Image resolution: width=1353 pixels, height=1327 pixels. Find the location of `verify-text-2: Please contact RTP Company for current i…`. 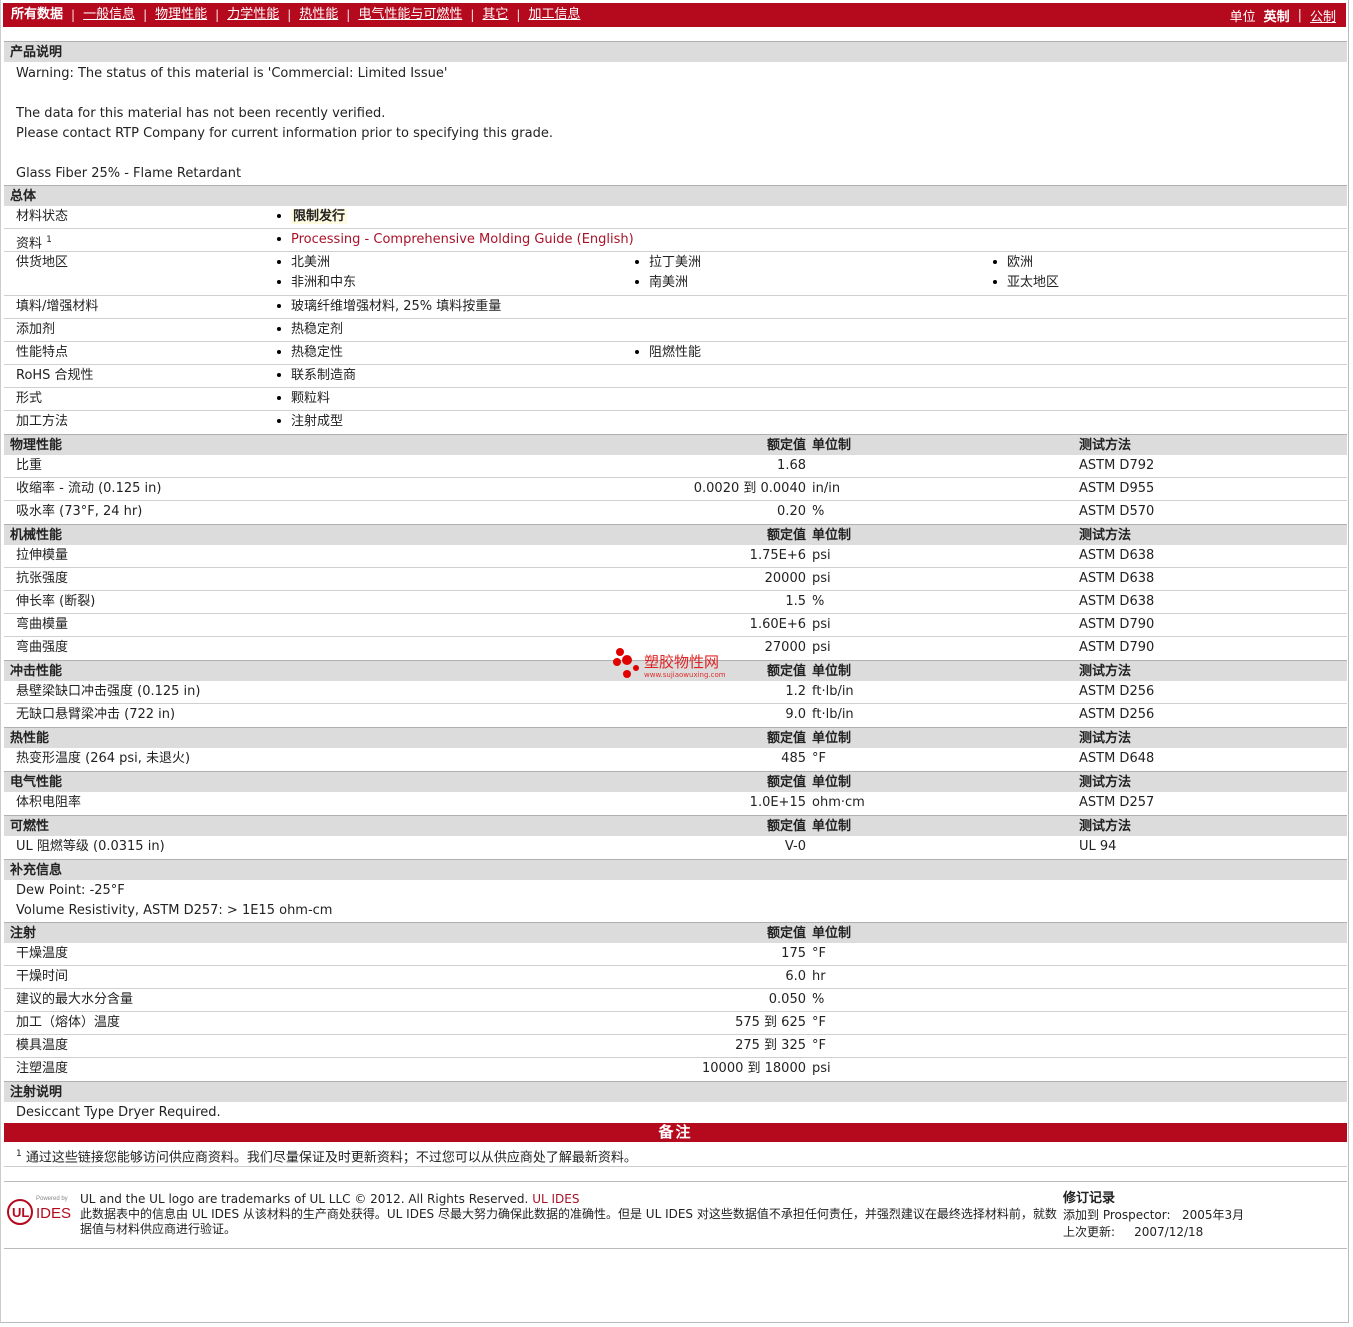

verify-text-2: Please contact RTP Company for current i… is located at coordinates (284, 133).